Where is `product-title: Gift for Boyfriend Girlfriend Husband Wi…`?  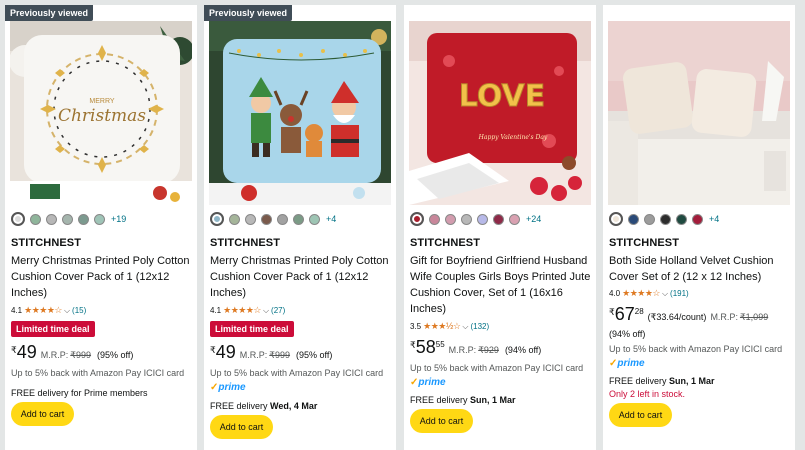
product-title: Gift for Boyfriend Girlfriend Husband Wi… is located at coordinates (503, 285).